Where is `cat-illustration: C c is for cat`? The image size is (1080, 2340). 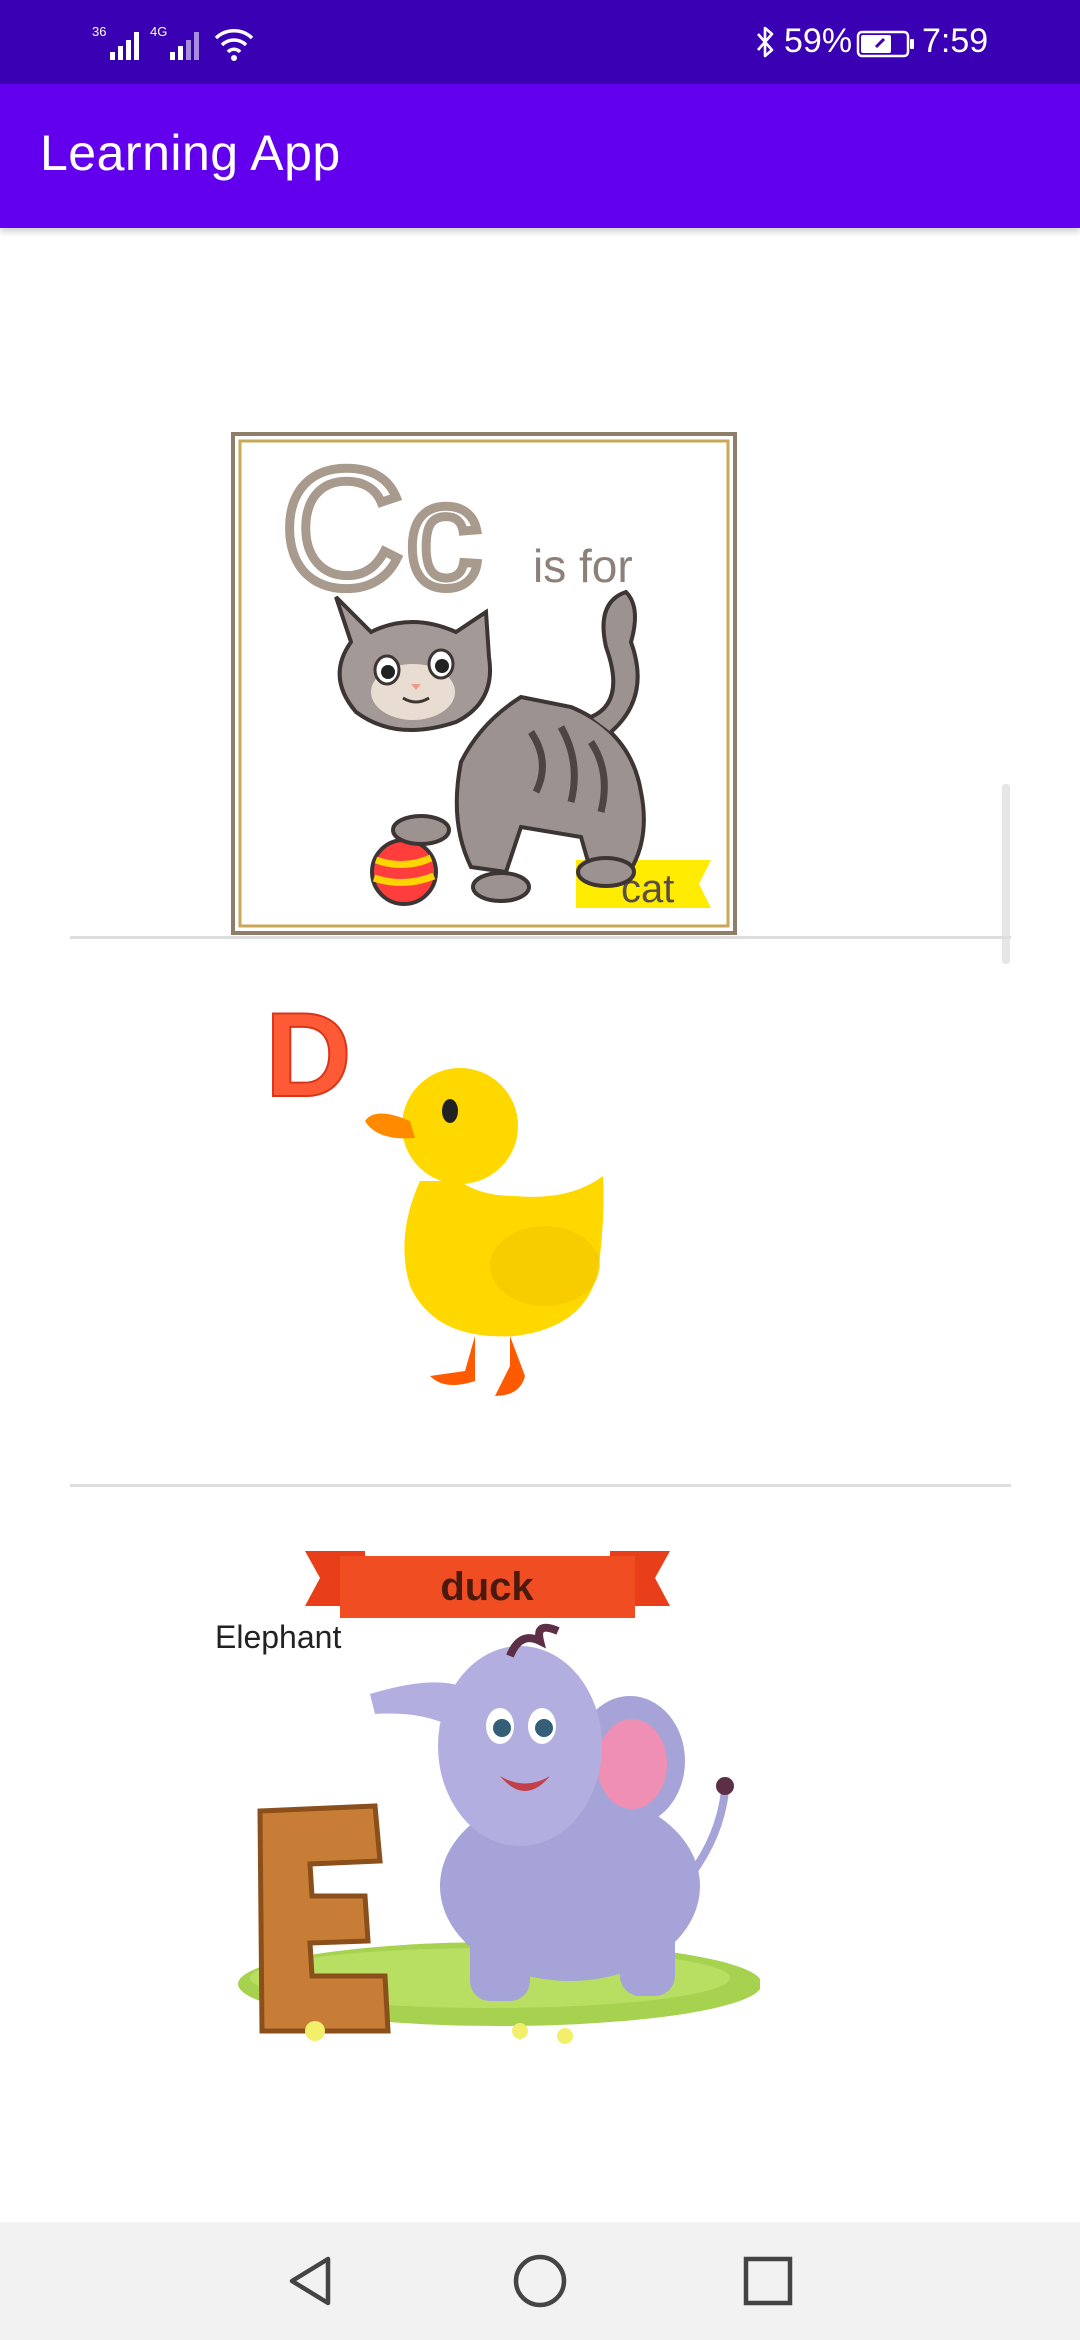 cat-illustration: C c is for cat is located at coordinates (484, 682).